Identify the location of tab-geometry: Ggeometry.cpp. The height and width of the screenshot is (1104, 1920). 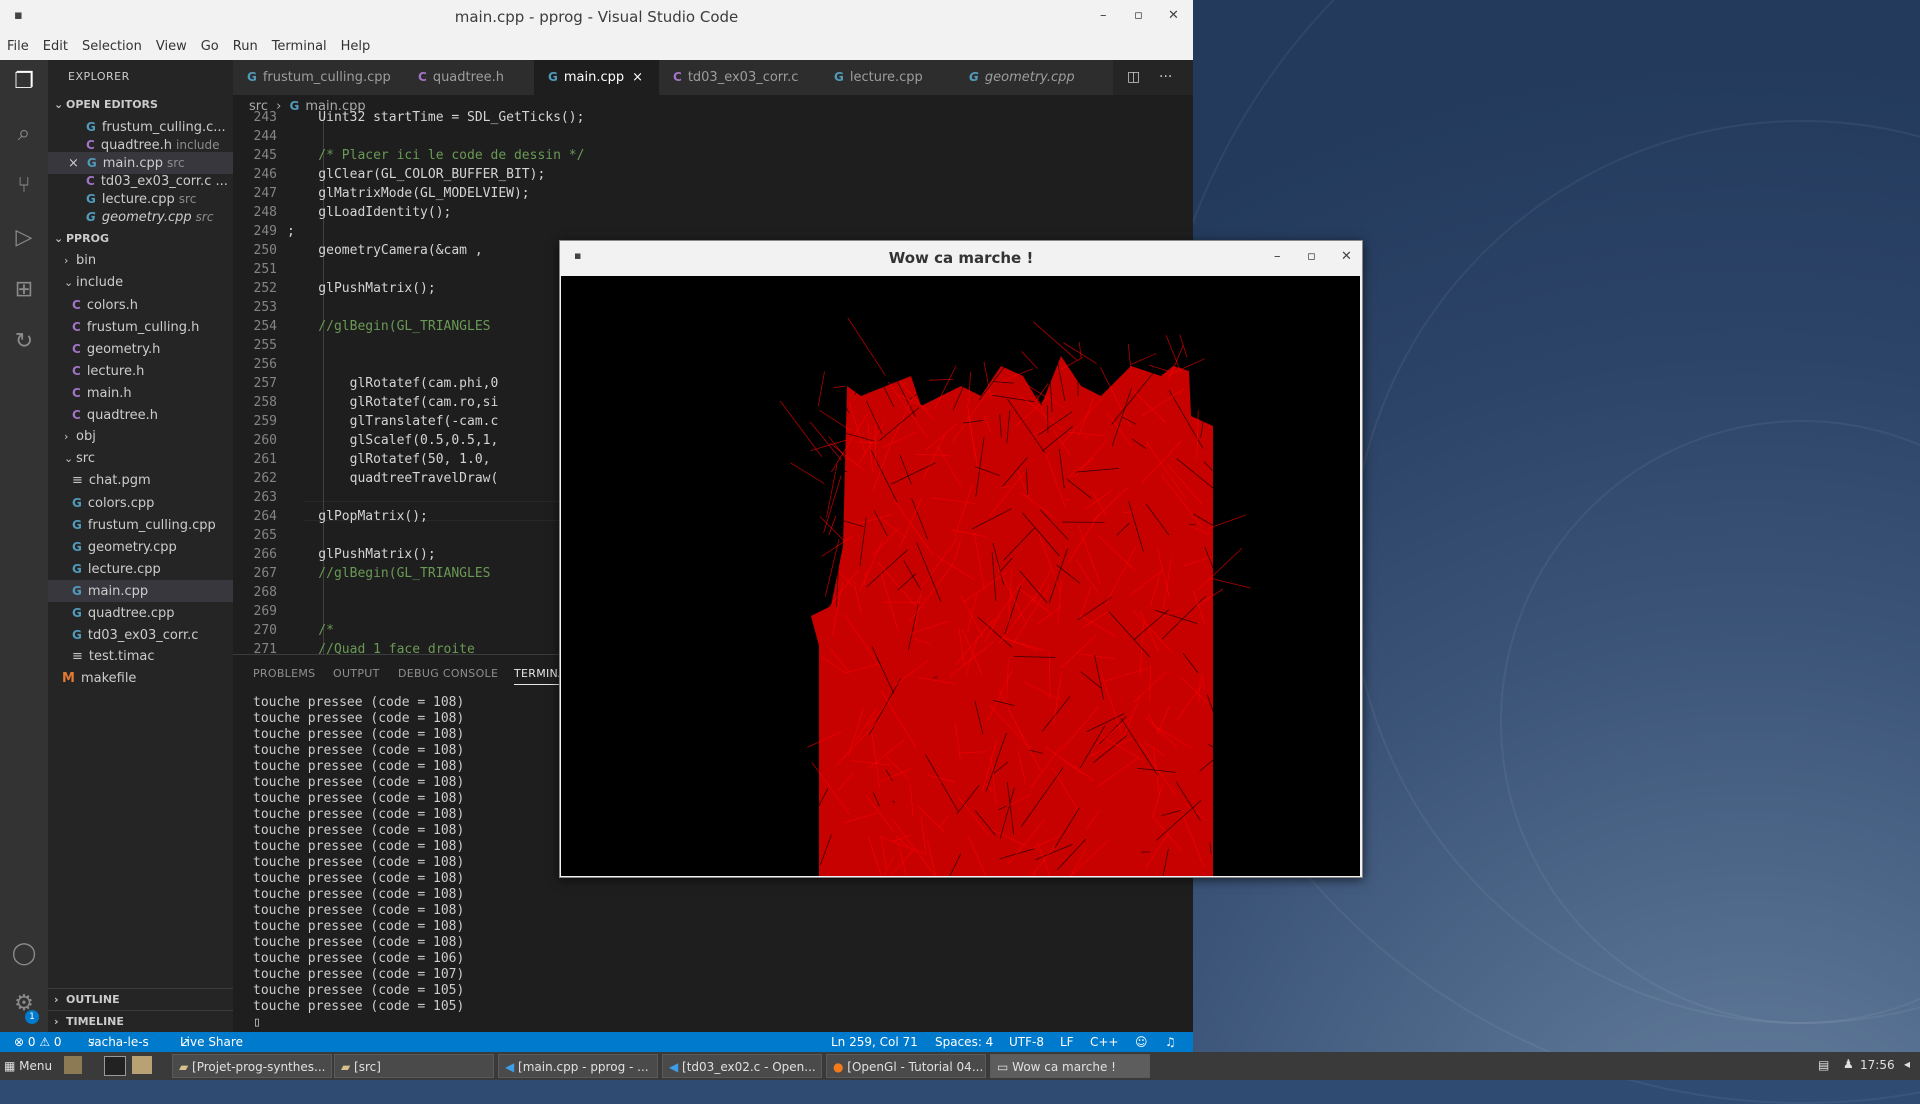
(1034, 77).